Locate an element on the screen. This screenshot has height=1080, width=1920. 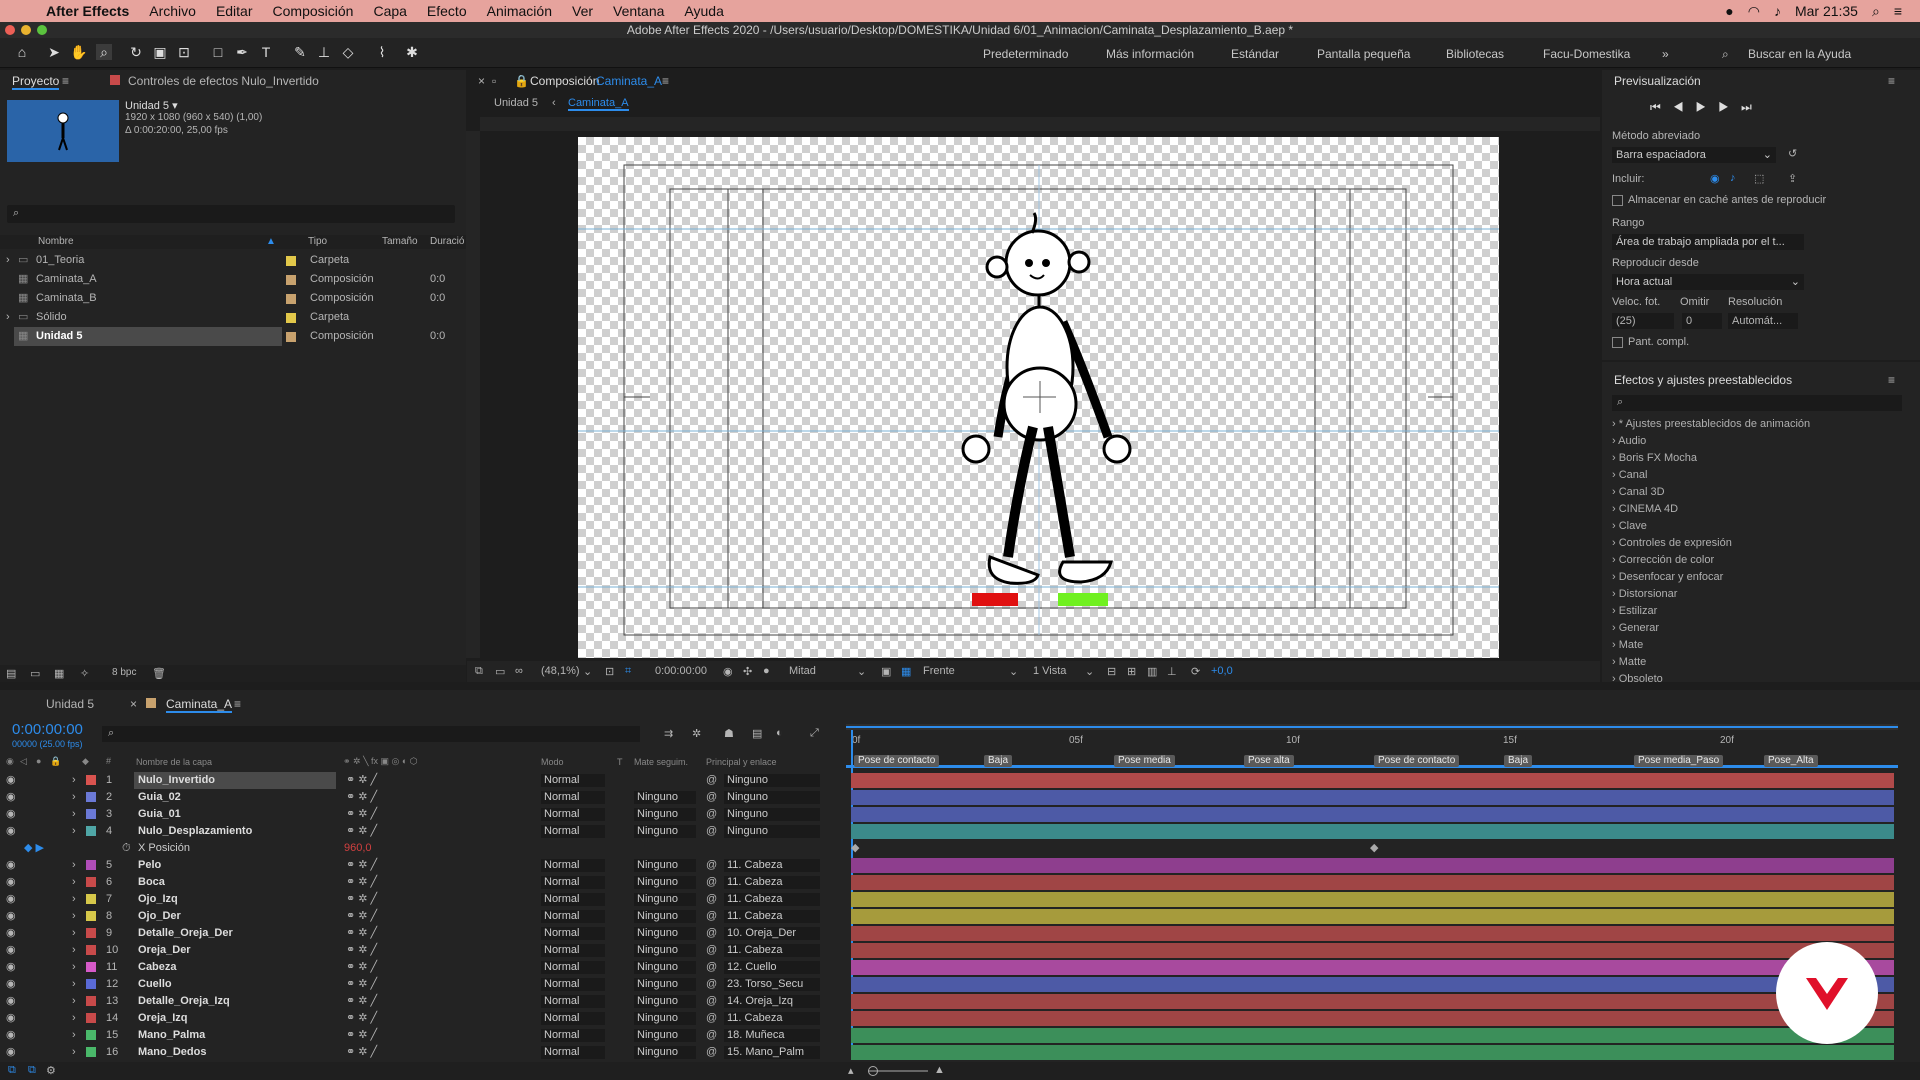
panel-menu-icon: ≡ is located at coordinates (1891, 81).